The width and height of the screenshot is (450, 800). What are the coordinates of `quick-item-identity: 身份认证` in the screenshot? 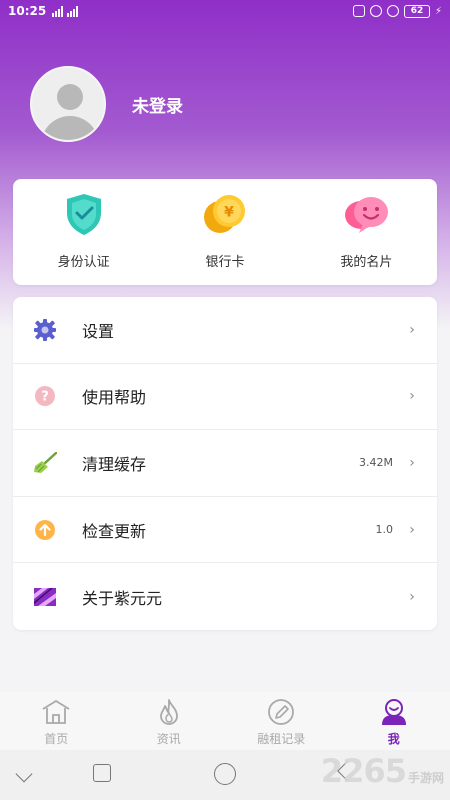 It's located at (83, 232).